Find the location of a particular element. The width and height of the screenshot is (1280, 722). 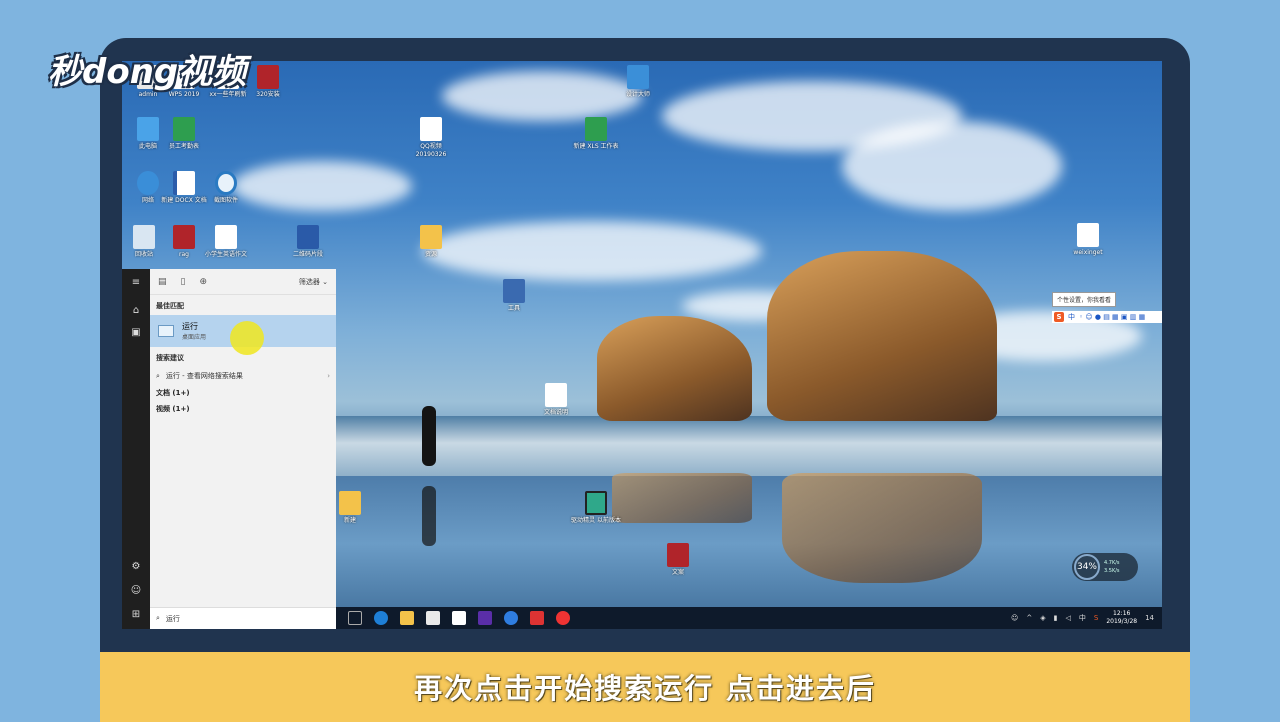

chevron-up-icon: ^ is located at coordinates (1029, 618).